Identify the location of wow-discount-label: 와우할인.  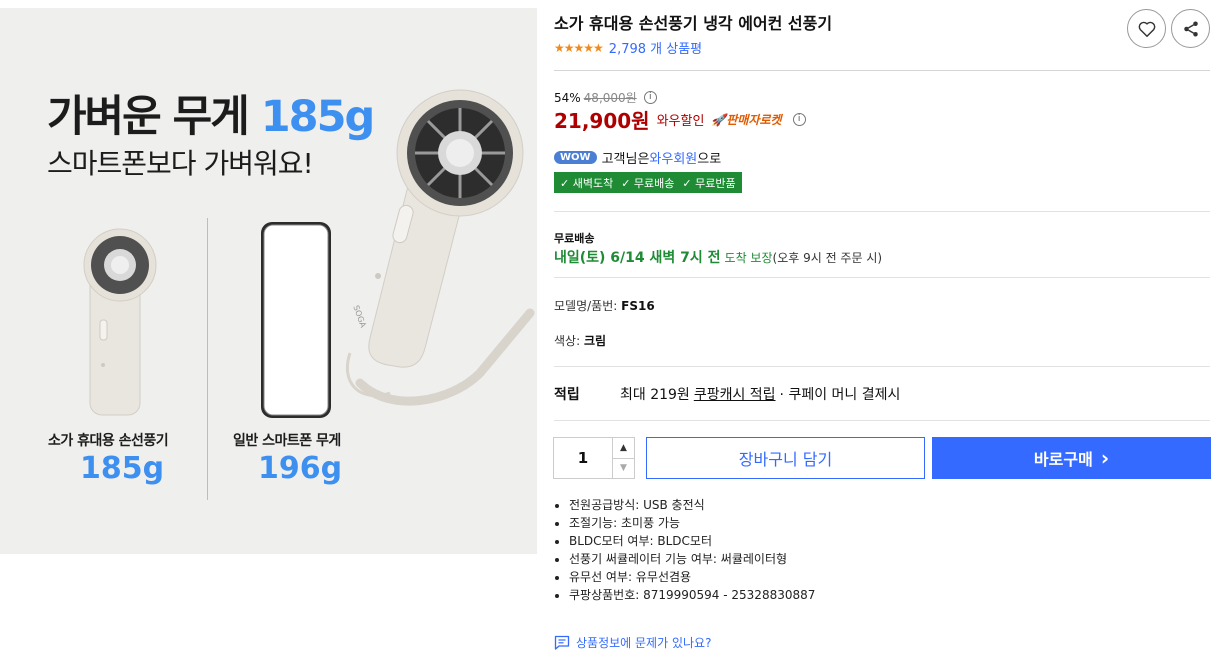
(680, 121).